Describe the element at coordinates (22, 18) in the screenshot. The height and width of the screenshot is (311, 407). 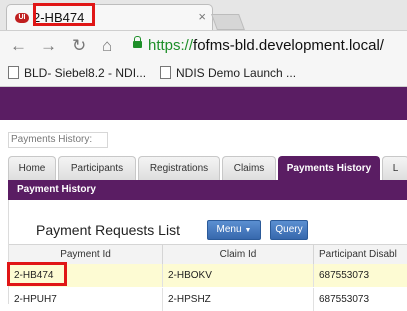
I see `app-favicon-icon: UI` at that location.